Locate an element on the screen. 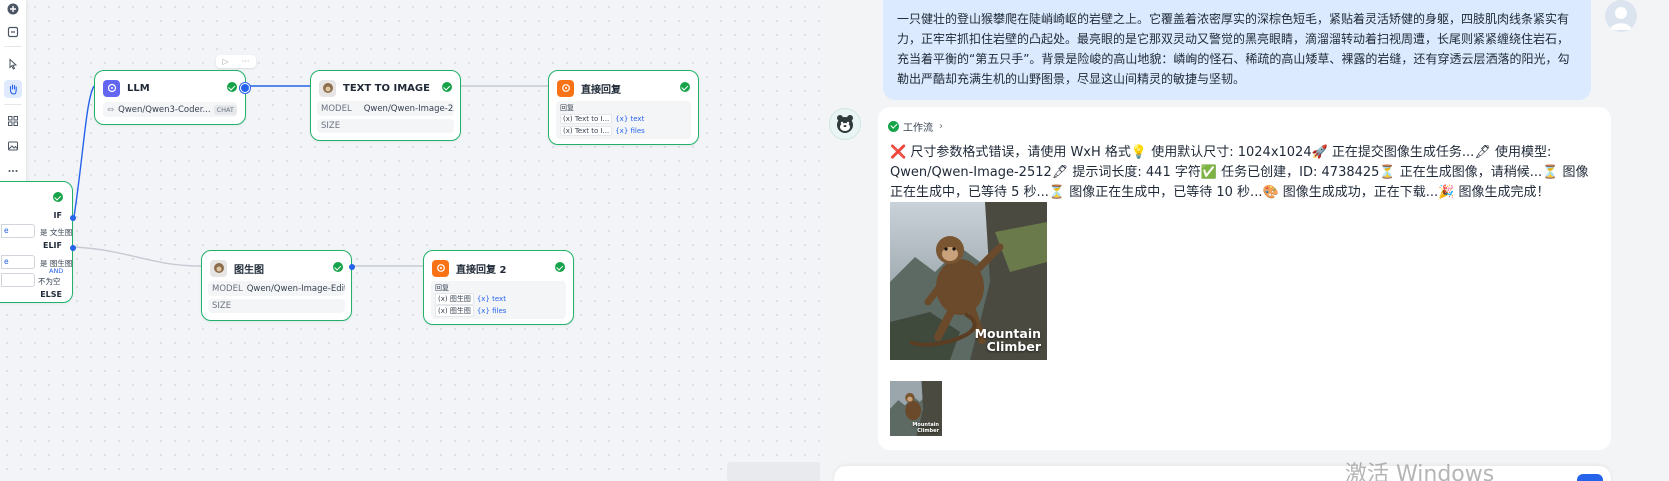  node-title: 直接回复 2 is located at coordinates (481, 270).